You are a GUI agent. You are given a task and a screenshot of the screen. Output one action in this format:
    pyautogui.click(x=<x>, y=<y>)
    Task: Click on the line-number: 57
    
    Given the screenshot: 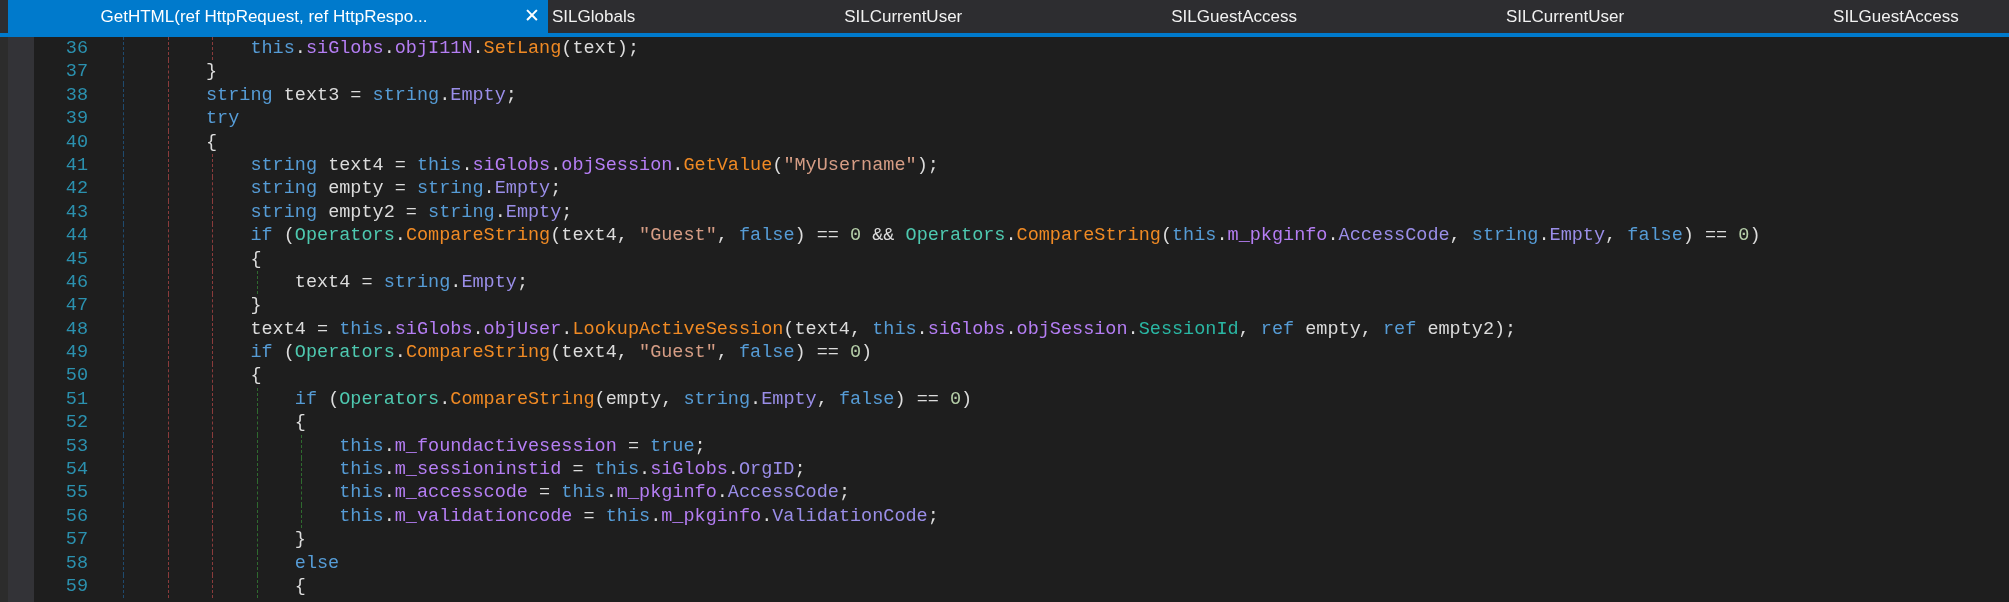 What is the action you would take?
    pyautogui.click(x=76, y=540)
    